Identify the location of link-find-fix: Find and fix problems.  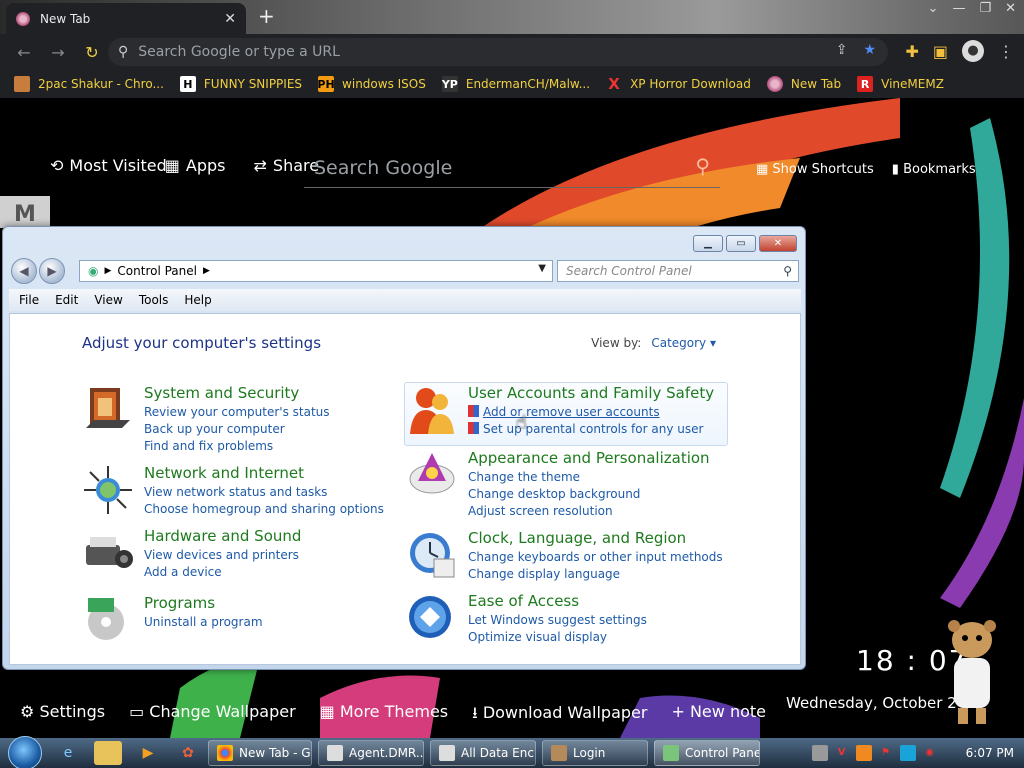
(237, 446).